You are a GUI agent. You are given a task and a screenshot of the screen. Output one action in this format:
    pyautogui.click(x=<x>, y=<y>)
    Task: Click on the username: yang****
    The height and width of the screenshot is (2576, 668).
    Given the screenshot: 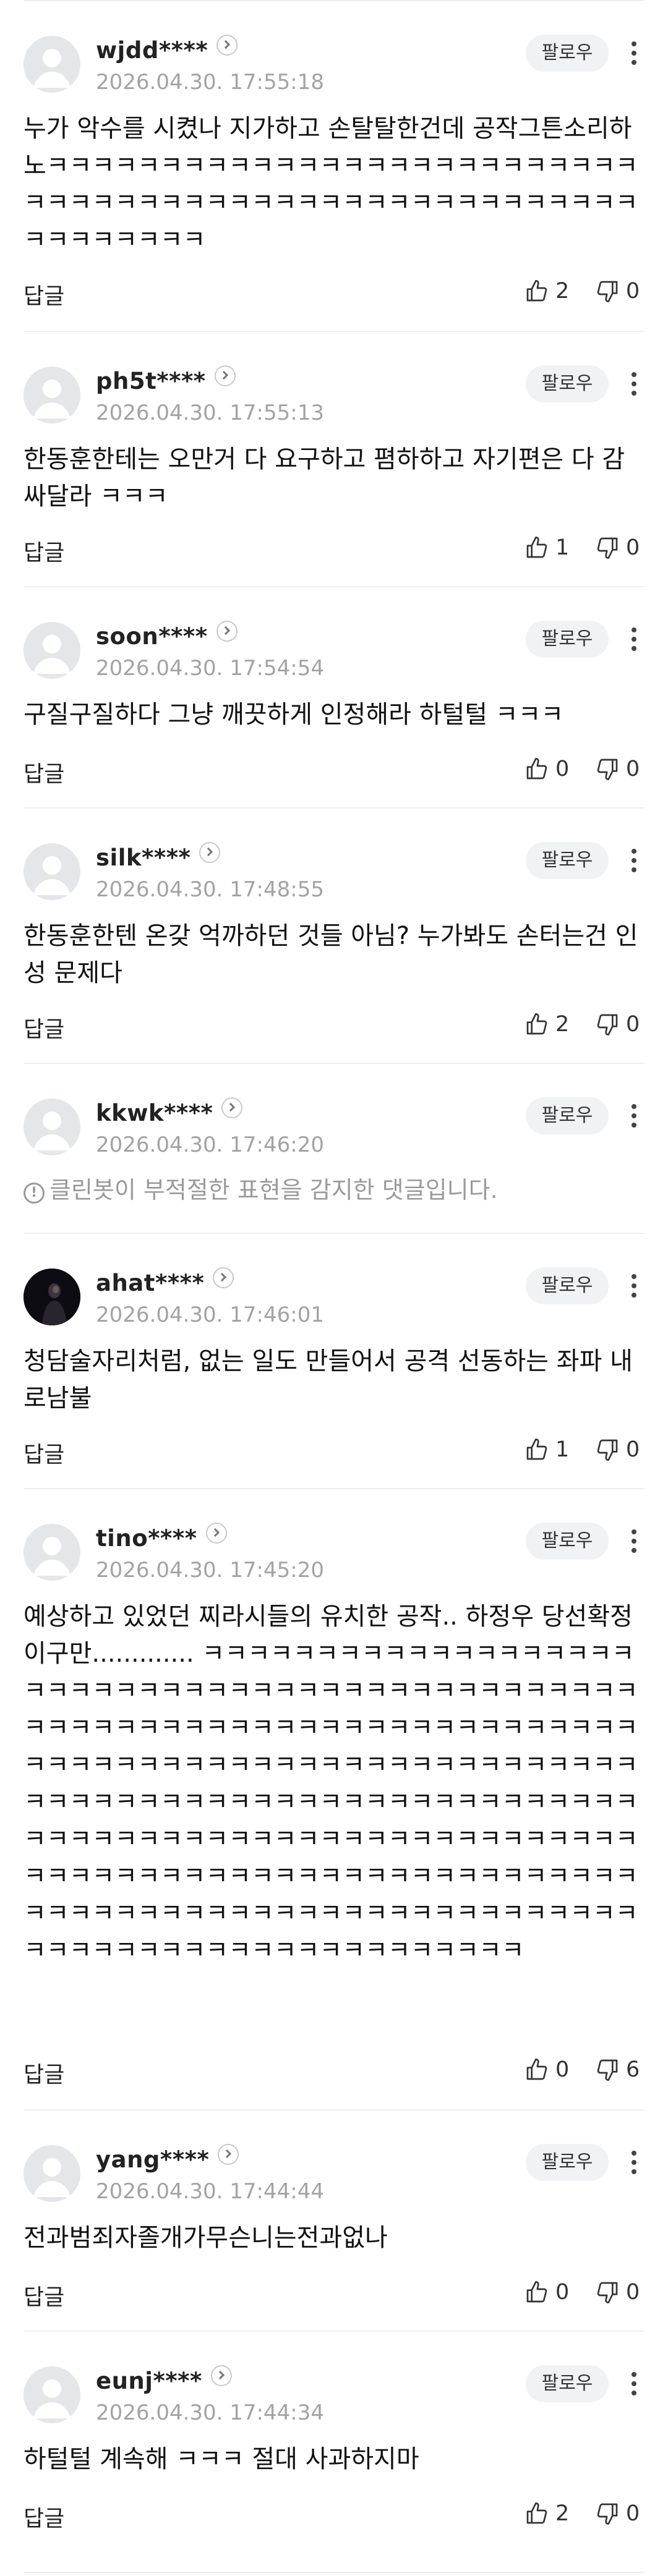 What is the action you would take?
    pyautogui.click(x=167, y=2158)
    